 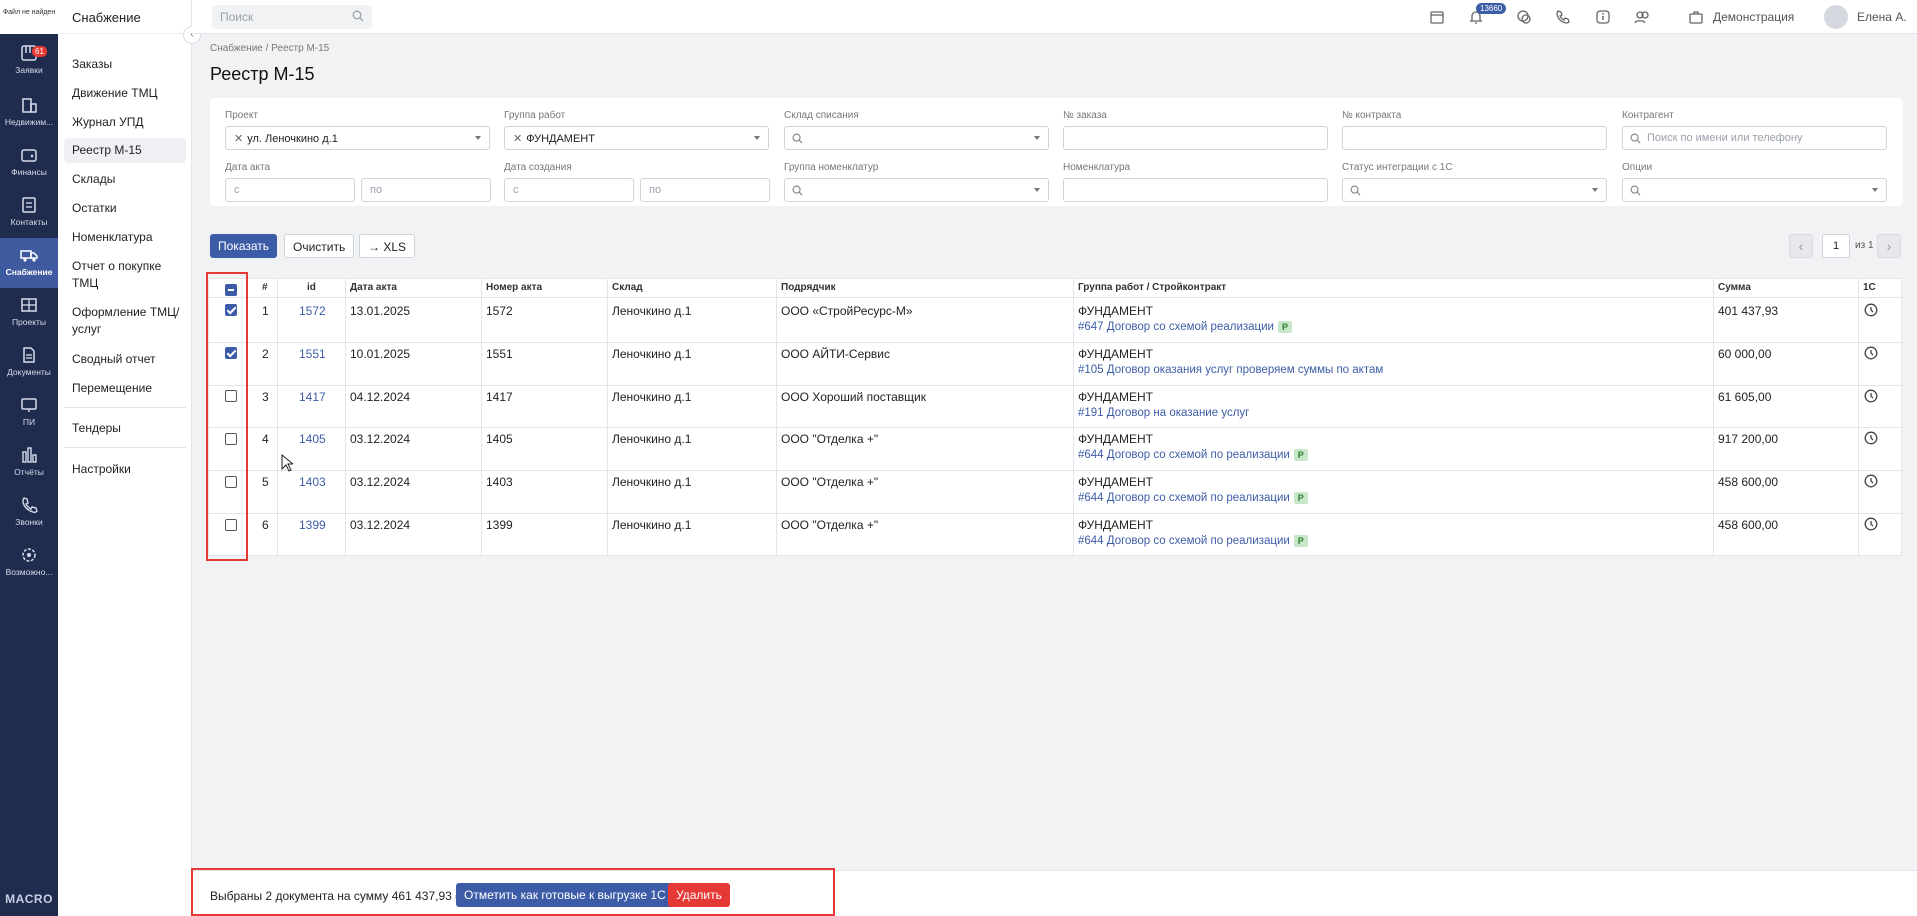 What do you see at coordinates (1195, 190) in the screenshot?
I see `nomenclature-input` at bounding box center [1195, 190].